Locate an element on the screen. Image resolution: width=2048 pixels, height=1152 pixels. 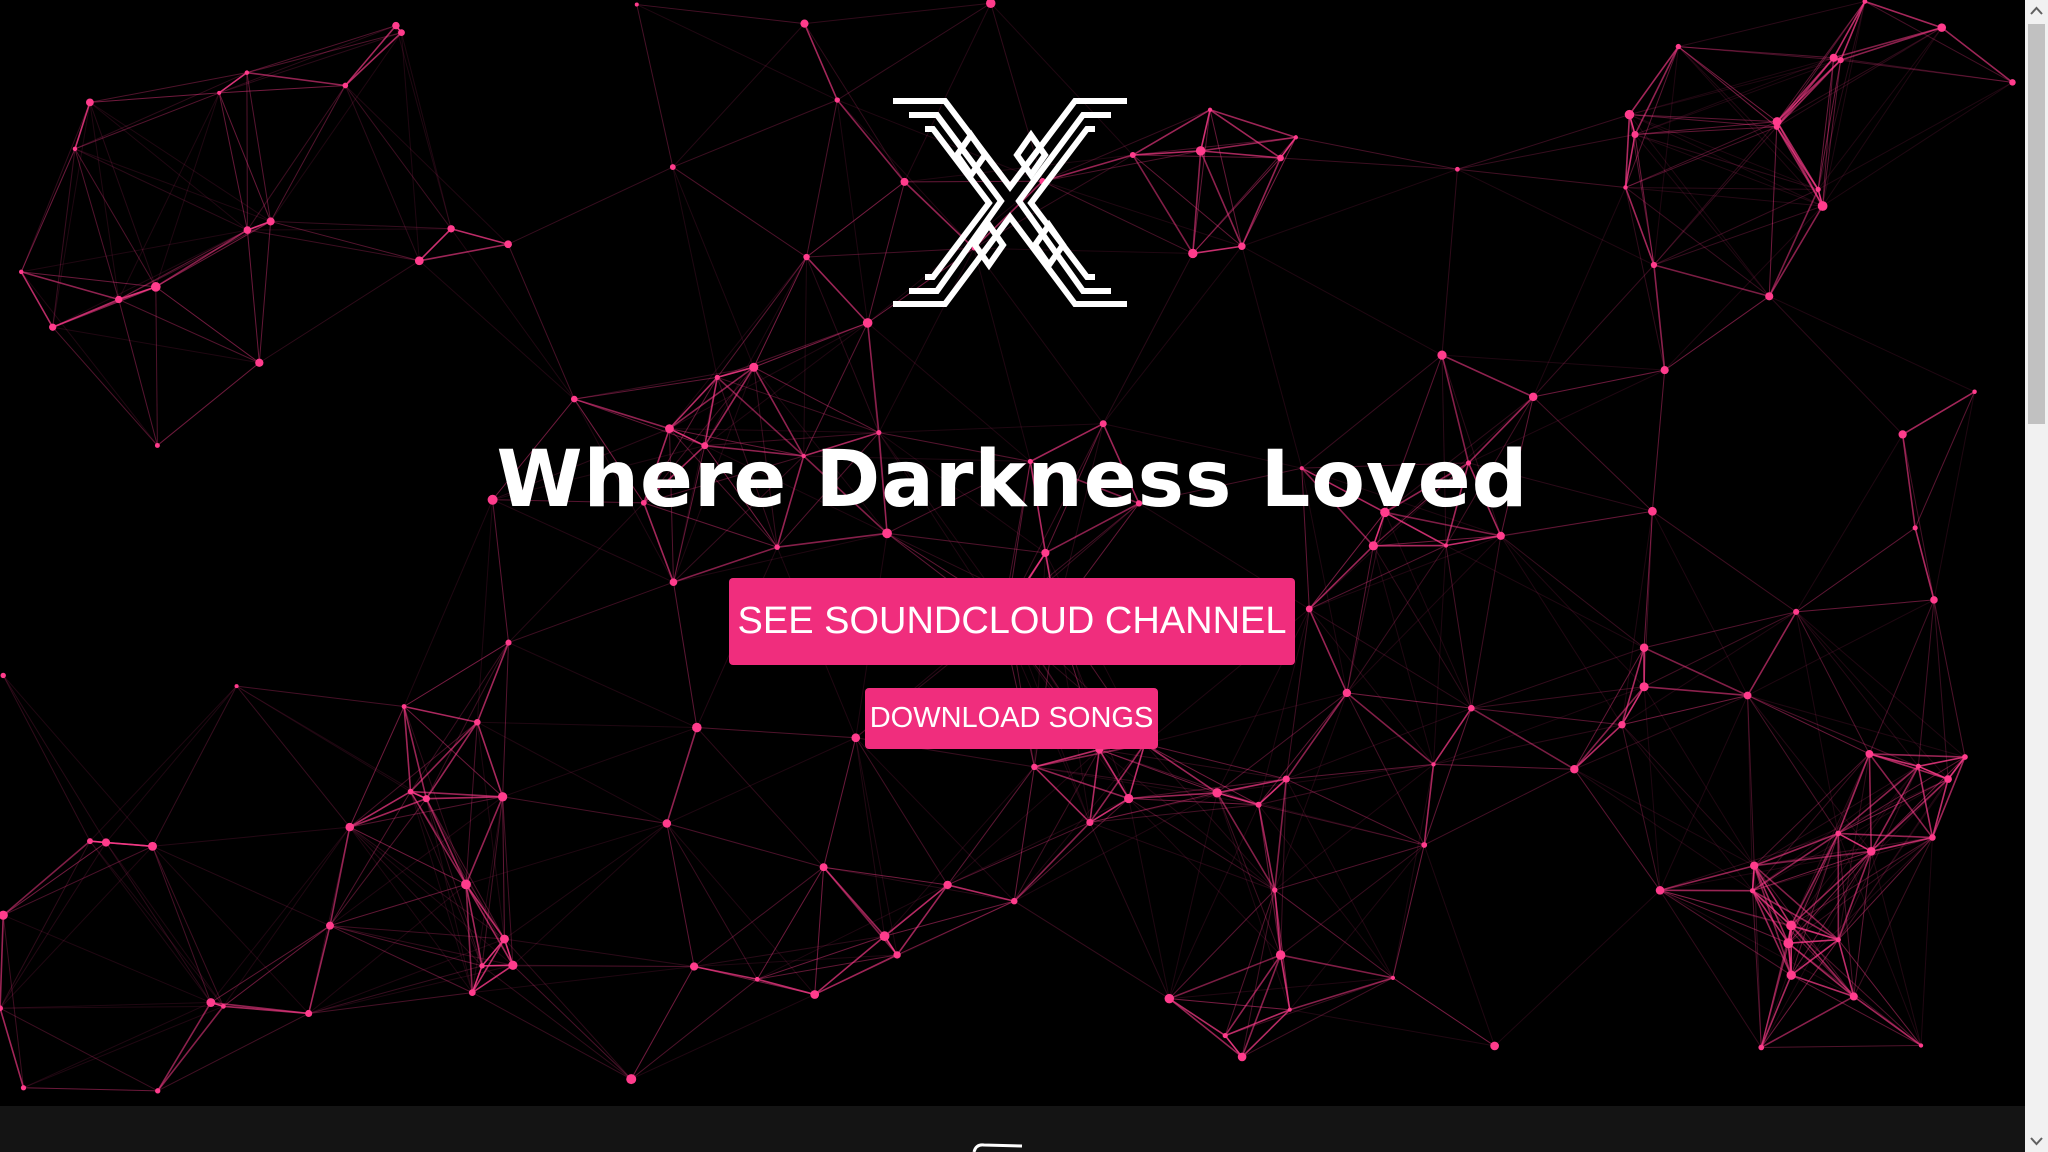
page-title: Where Darkness Loved is located at coordinates (1012, 480).